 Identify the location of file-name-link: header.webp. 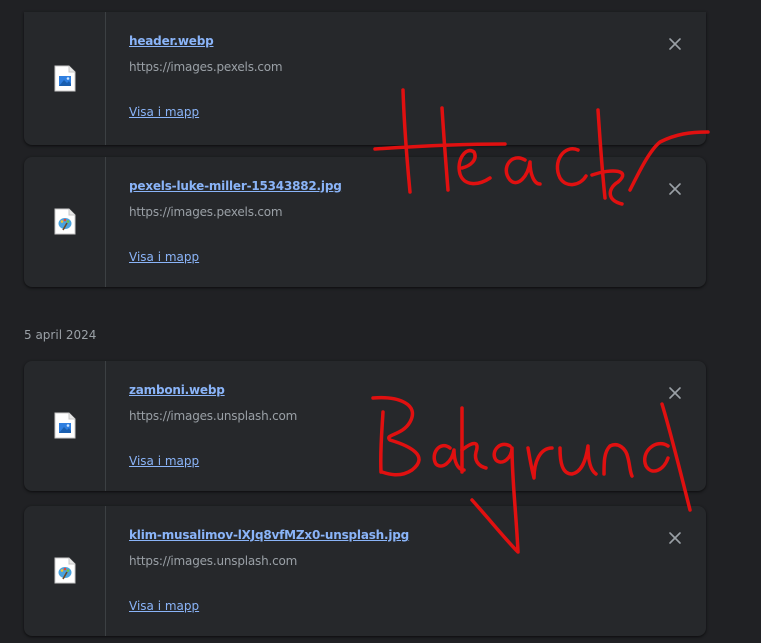
(171, 41).